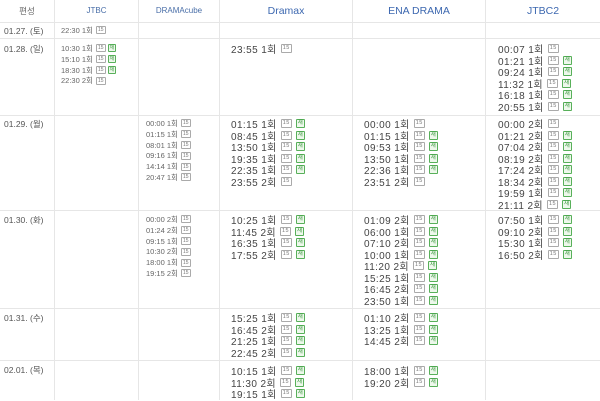 Image resolution: width=600 pixels, height=401 pixels. What do you see at coordinates (162, 263) in the screenshot?
I see `broadcast-time: 18:00 1회` at bounding box center [162, 263].